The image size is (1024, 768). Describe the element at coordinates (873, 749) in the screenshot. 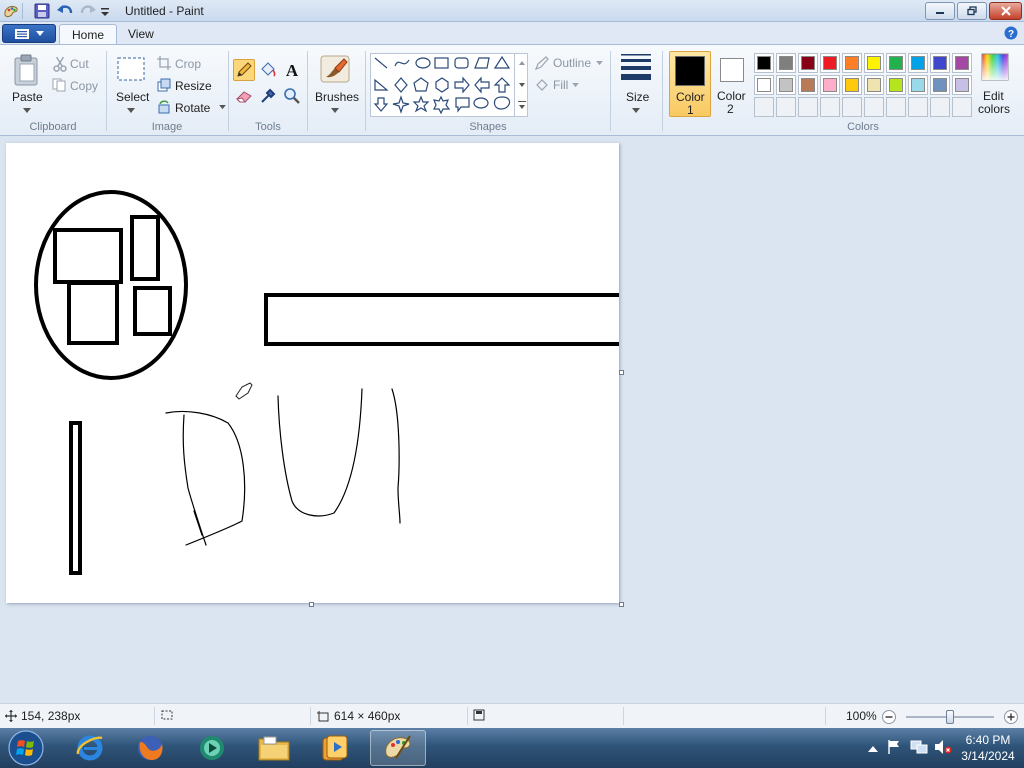

I see `show-hidden-icons-button` at that location.